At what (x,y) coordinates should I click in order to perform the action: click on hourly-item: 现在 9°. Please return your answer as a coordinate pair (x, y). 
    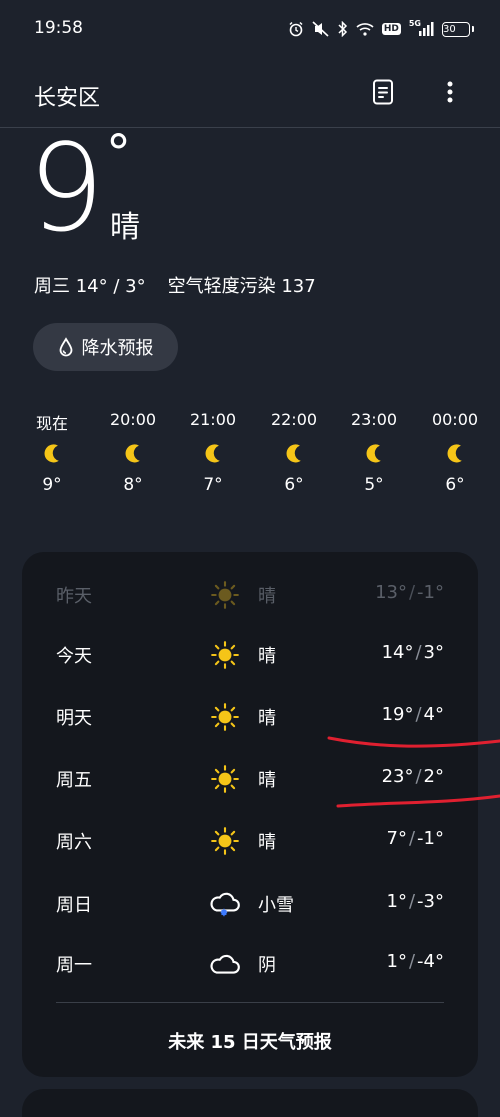
    Looking at the image, I should click on (52, 452).